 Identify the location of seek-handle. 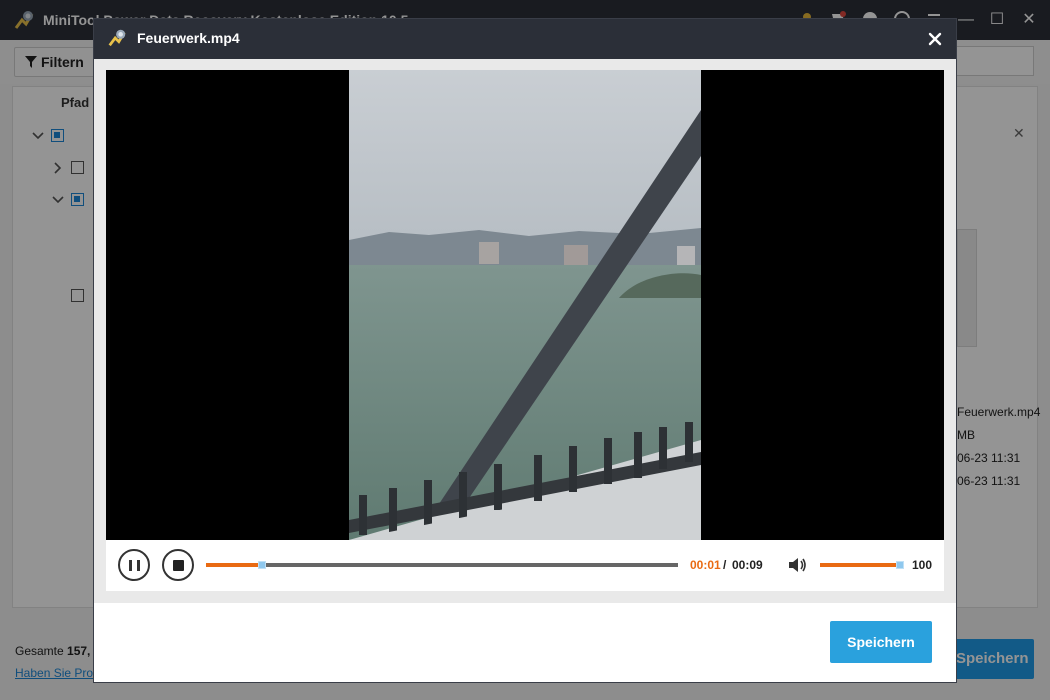
(262, 565).